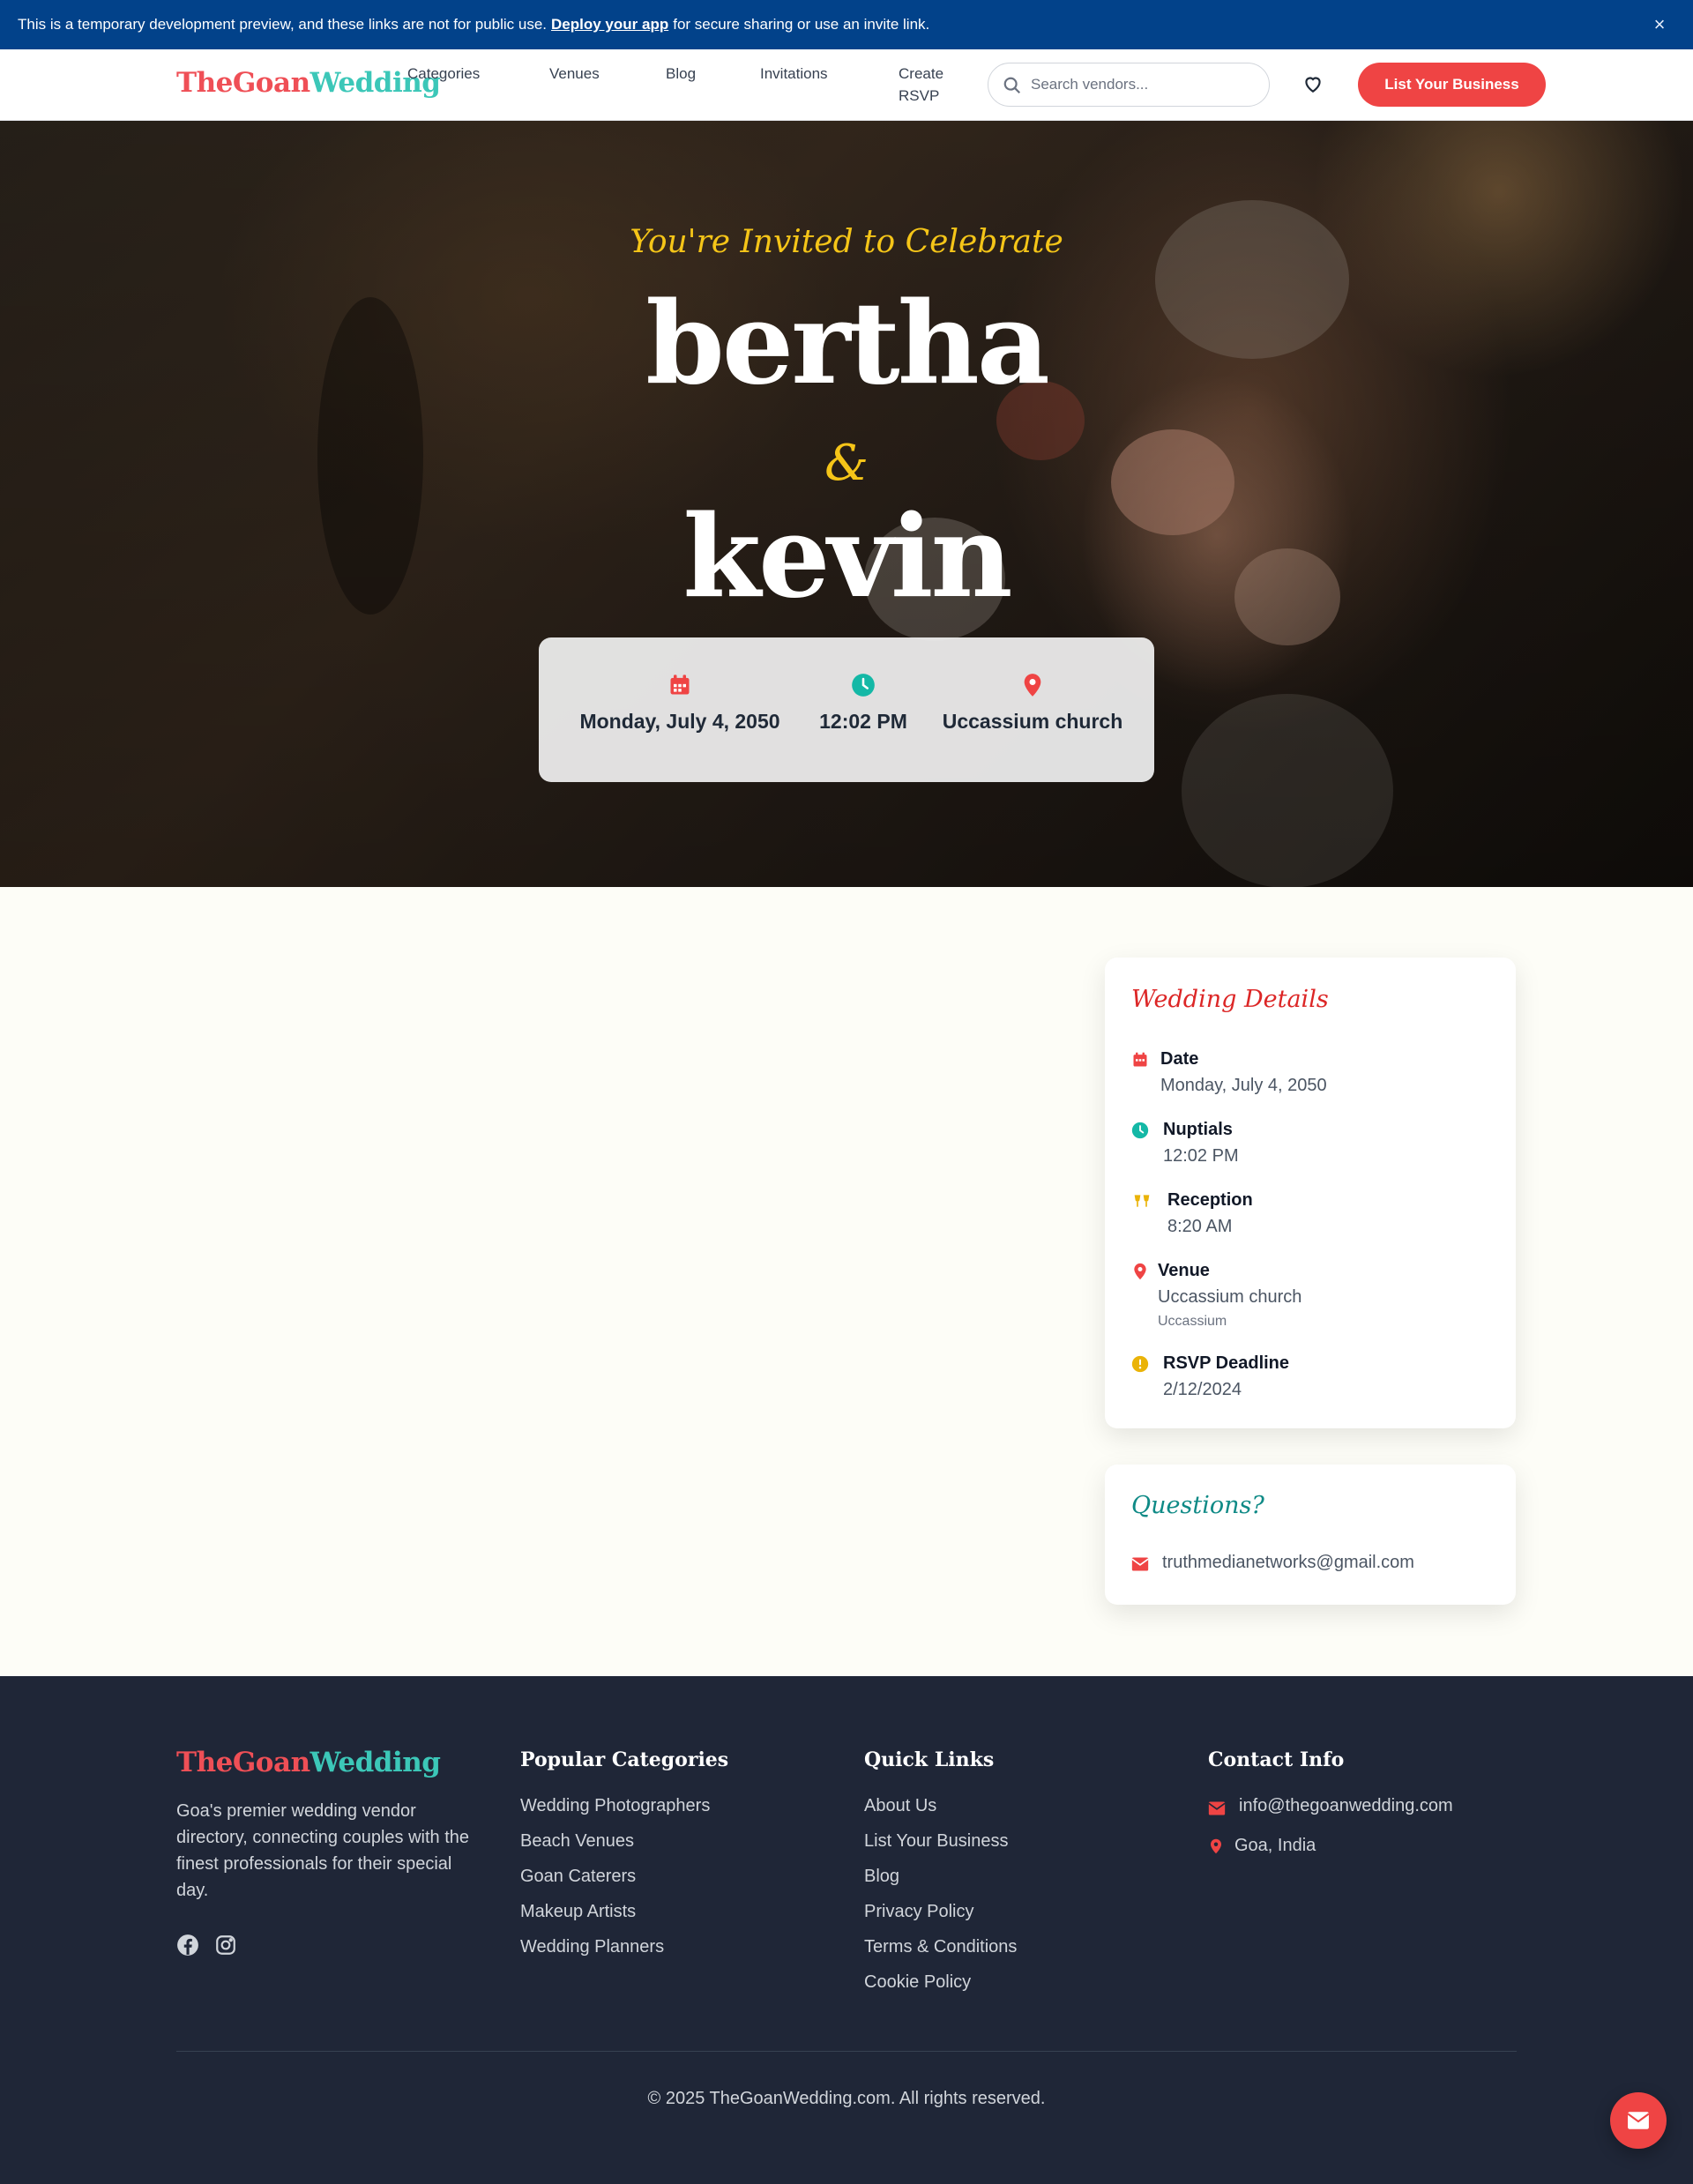 This screenshot has width=1693, height=2184. What do you see at coordinates (1012, 85) in the screenshot?
I see `search-icon` at bounding box center [1012, 85].